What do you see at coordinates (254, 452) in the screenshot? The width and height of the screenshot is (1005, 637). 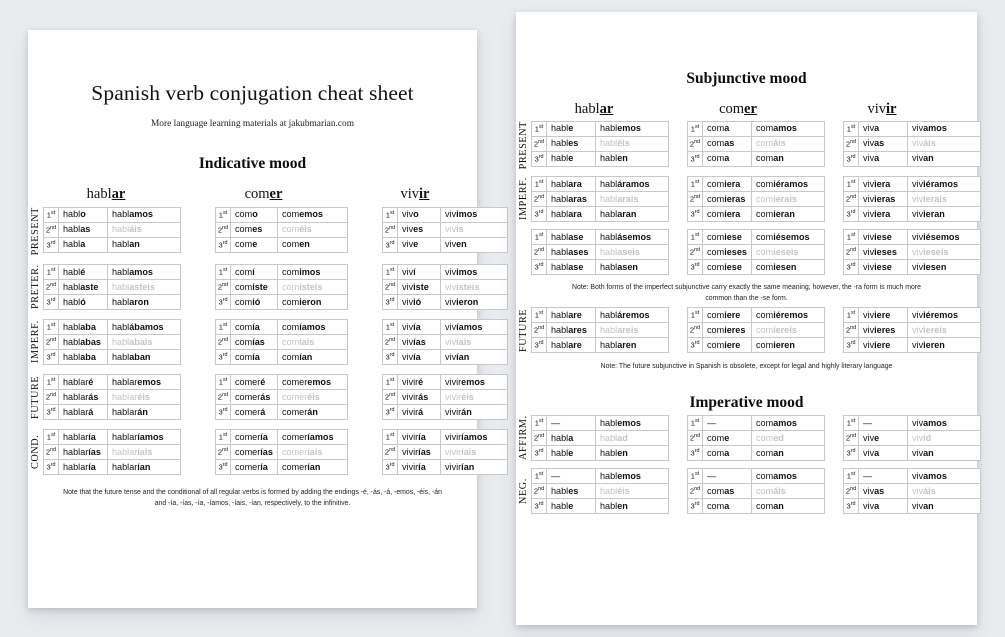 I see `conjugation-cell: comerías` at bounding box center [254, 452].